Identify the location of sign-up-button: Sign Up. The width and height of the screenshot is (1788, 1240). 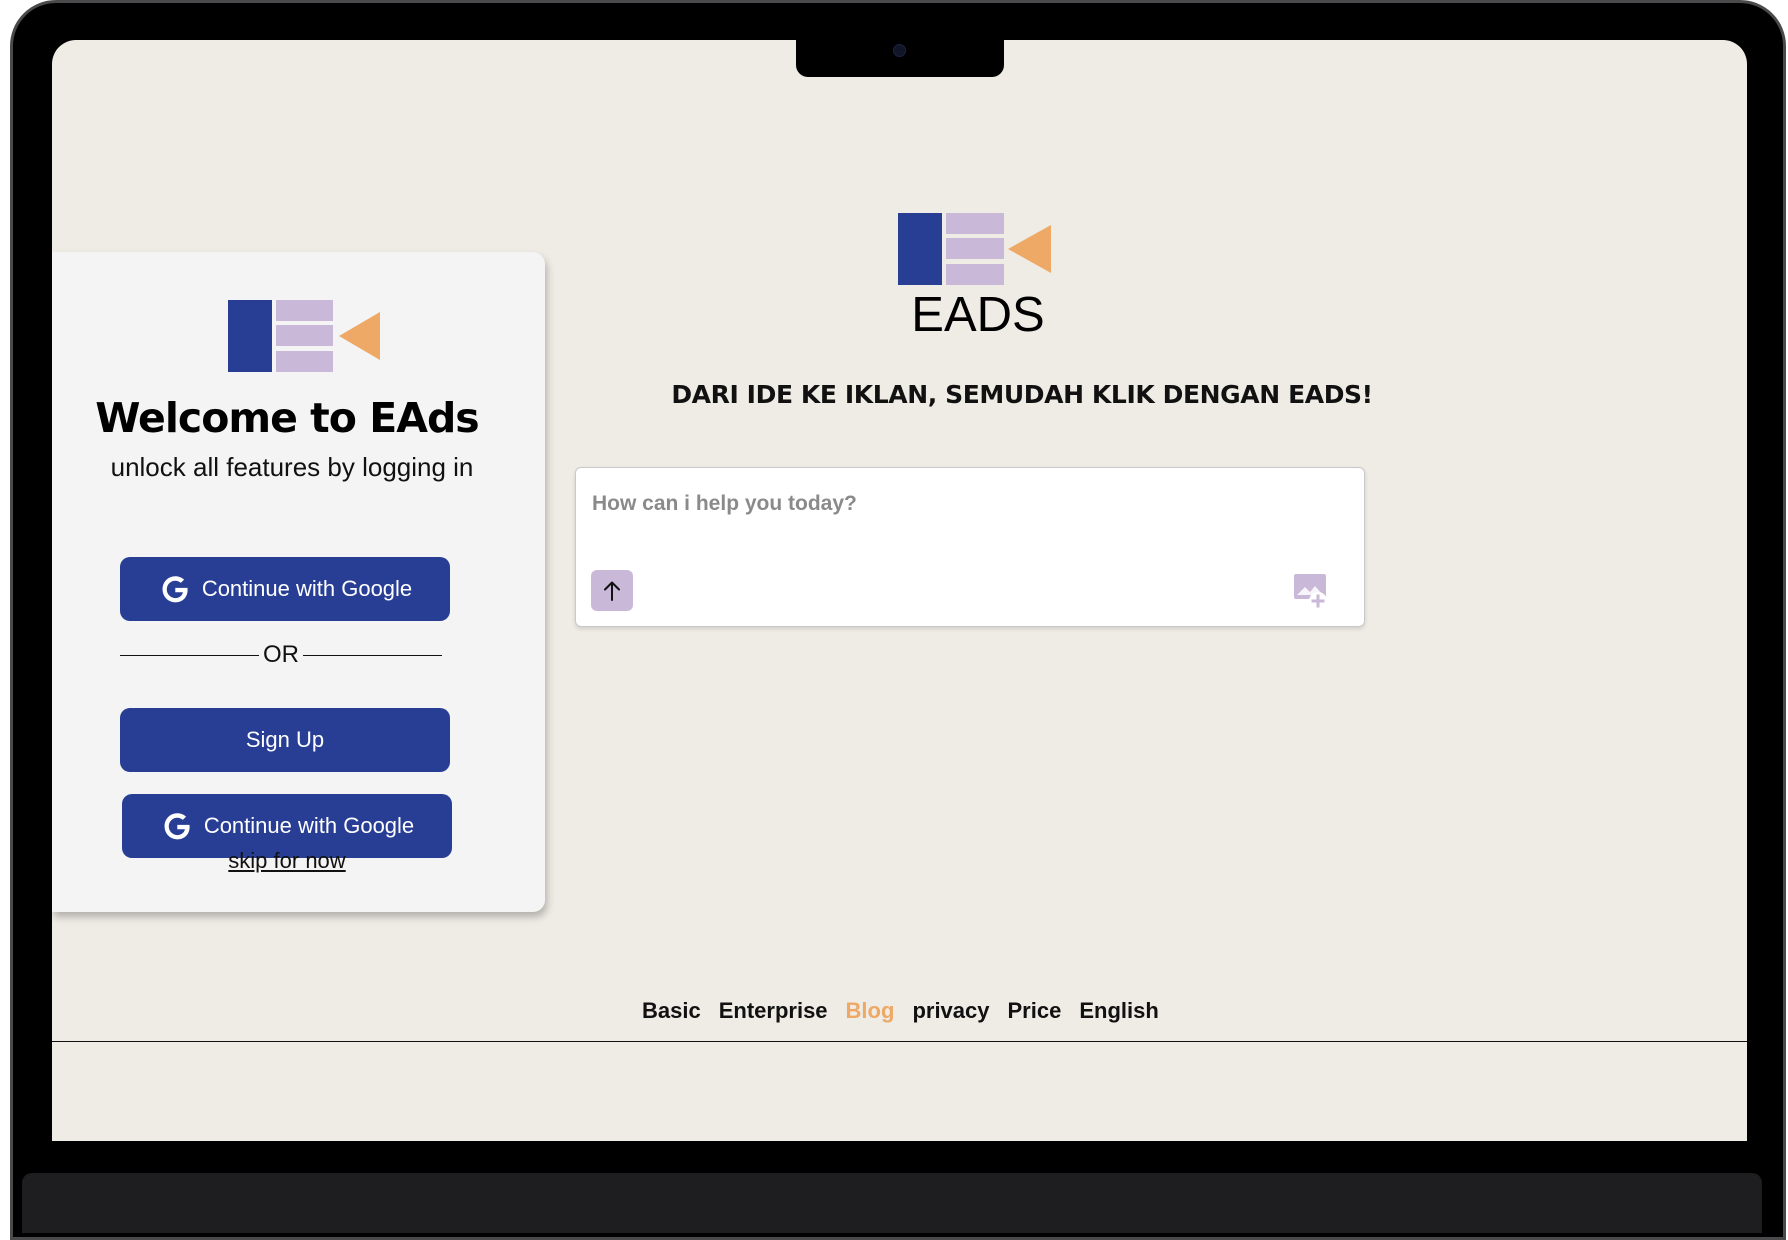
(285, 740).